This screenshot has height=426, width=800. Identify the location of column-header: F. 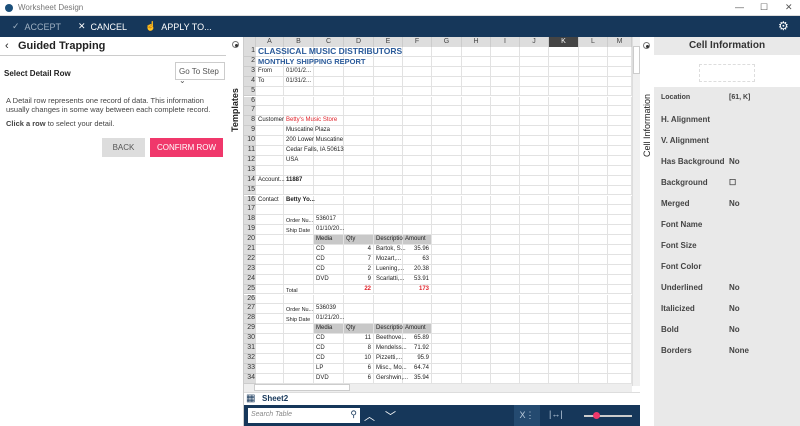
(417, 42).